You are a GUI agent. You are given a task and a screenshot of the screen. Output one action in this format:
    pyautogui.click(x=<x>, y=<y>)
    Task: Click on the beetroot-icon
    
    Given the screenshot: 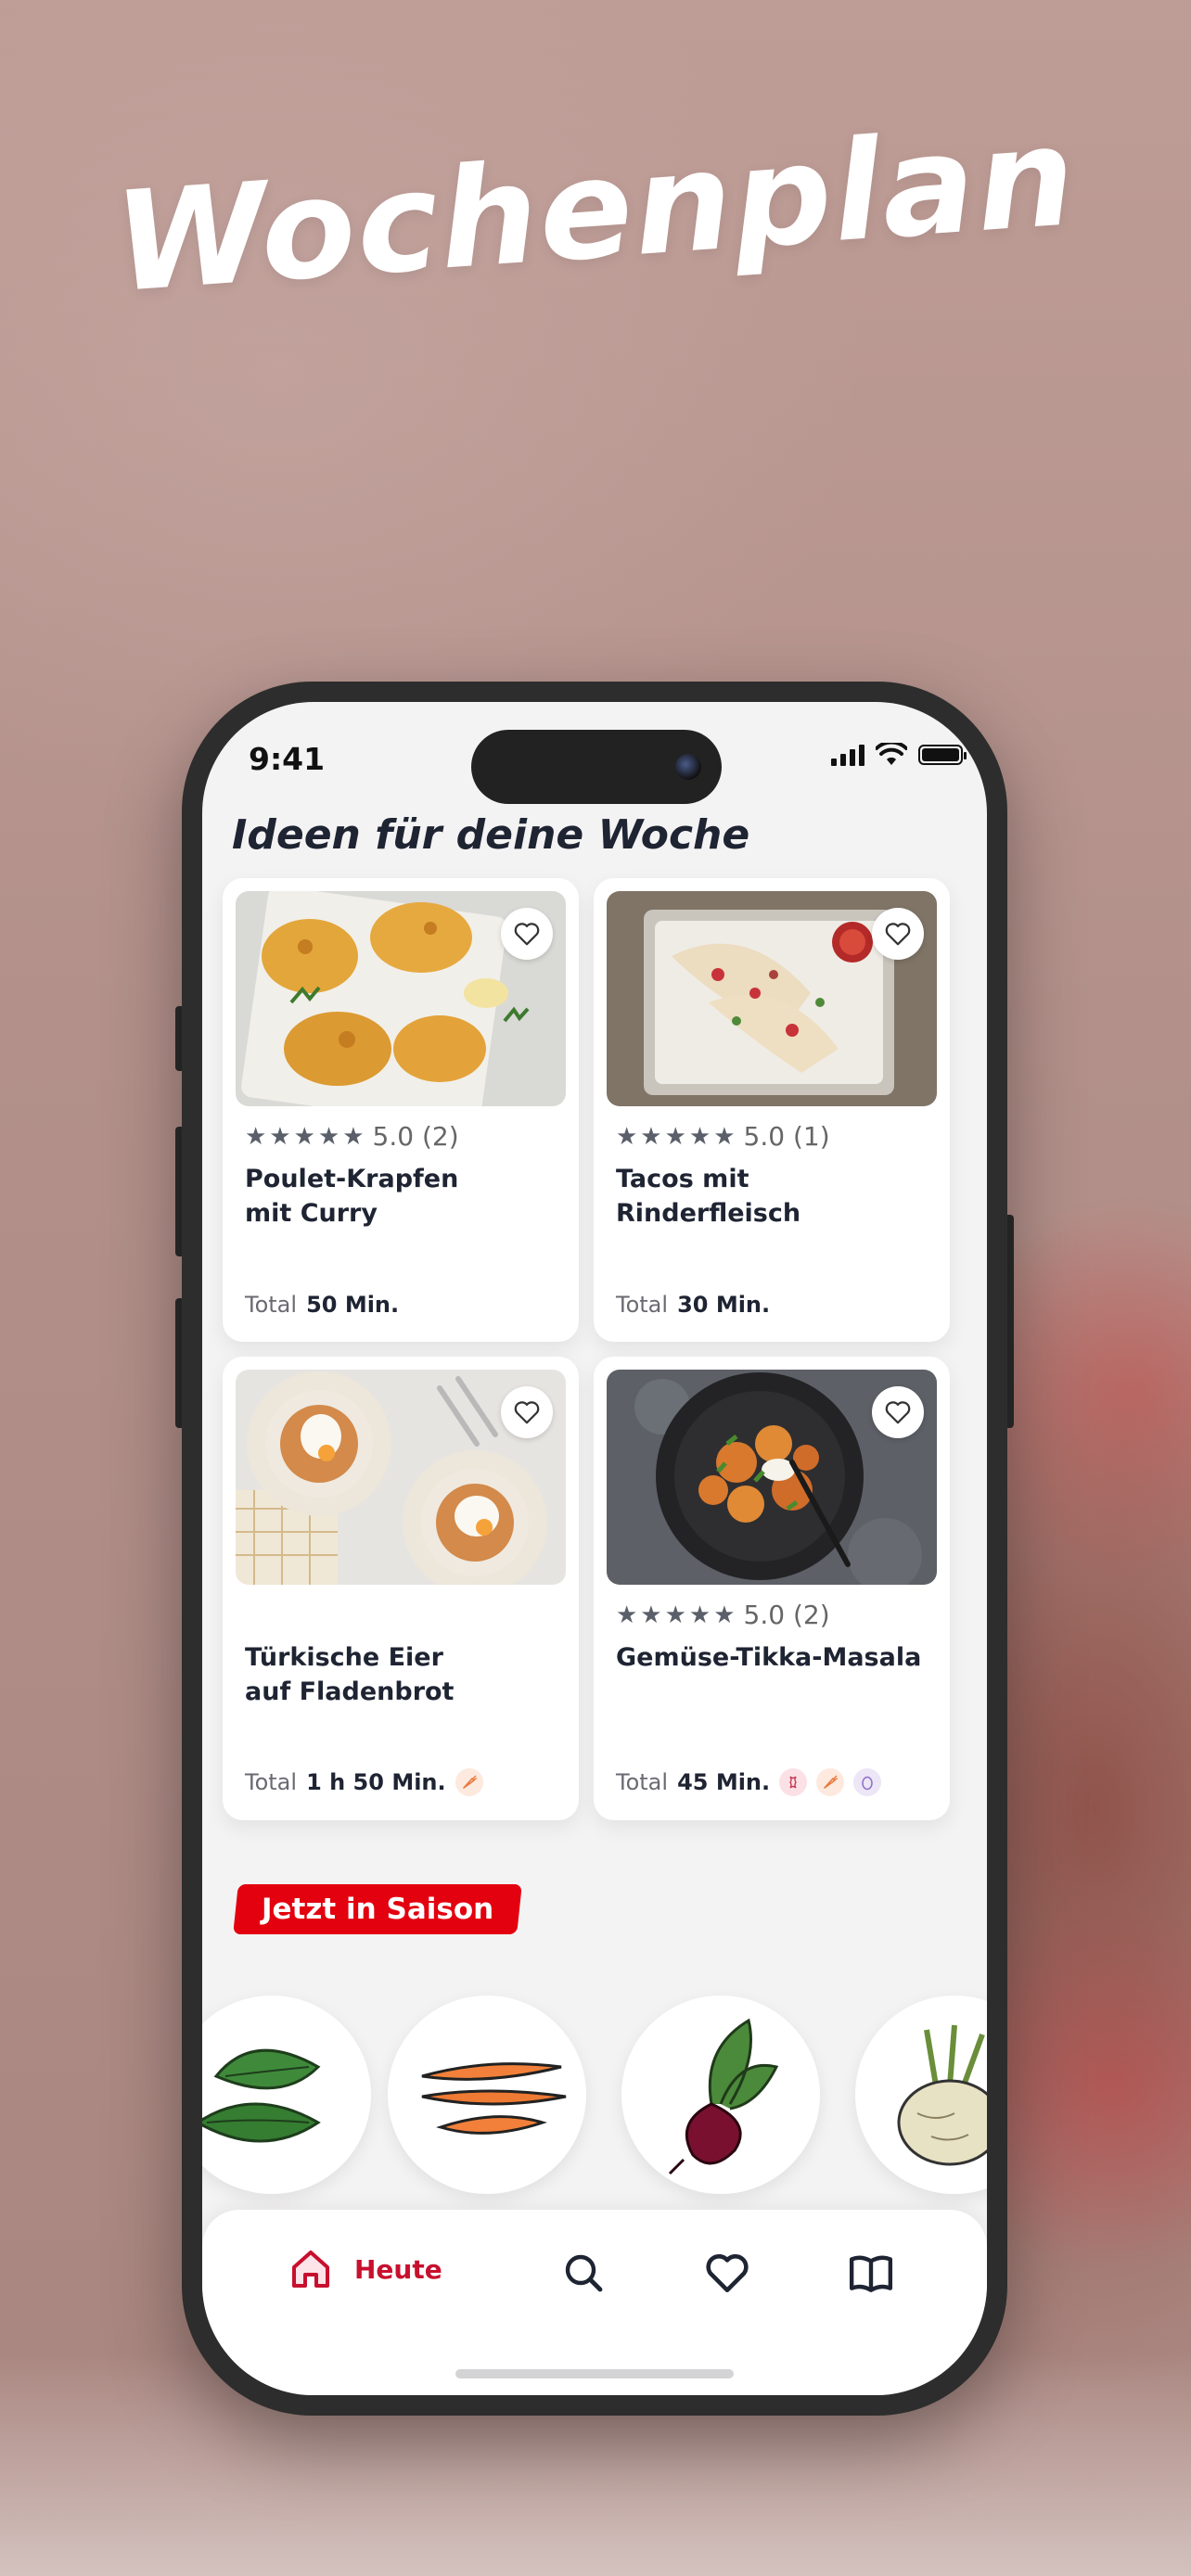 What is the action you would take?
    pyautogui.click(x=723, y=2097)
    